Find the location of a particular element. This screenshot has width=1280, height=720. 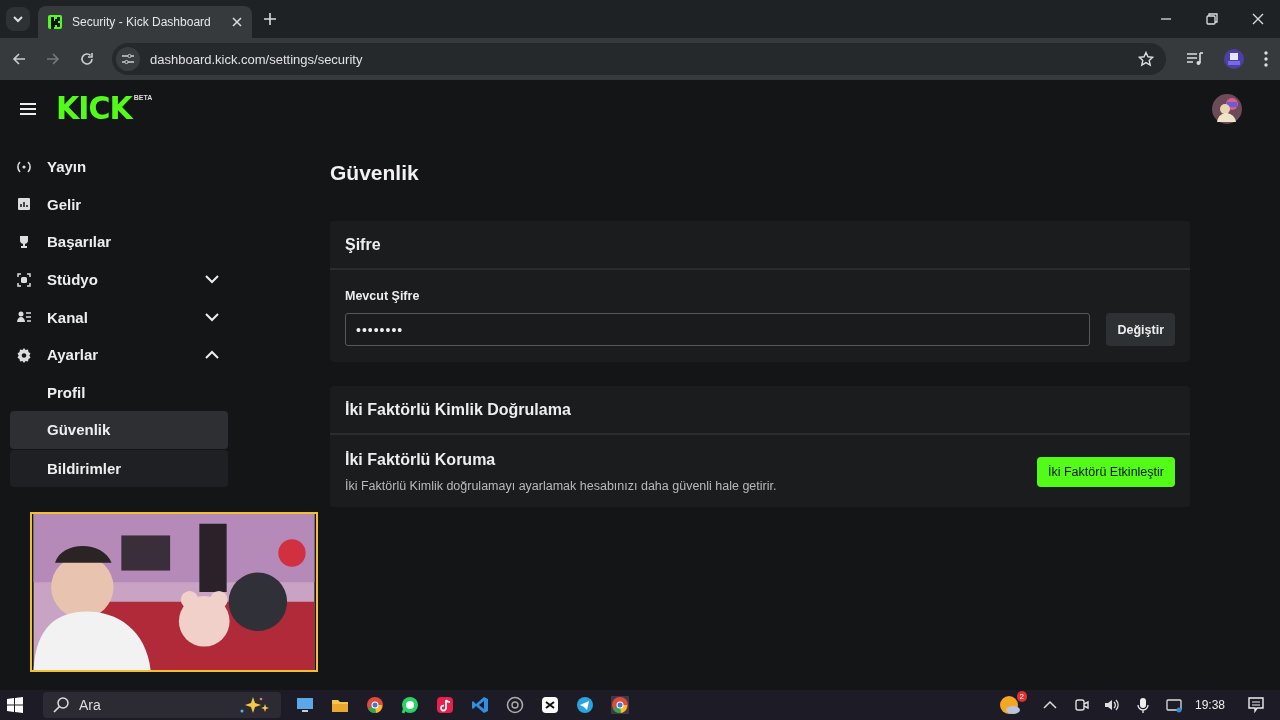

section-title: İki Faktörlü Kimlik Doğrulama is located at coordinates (760, 410).